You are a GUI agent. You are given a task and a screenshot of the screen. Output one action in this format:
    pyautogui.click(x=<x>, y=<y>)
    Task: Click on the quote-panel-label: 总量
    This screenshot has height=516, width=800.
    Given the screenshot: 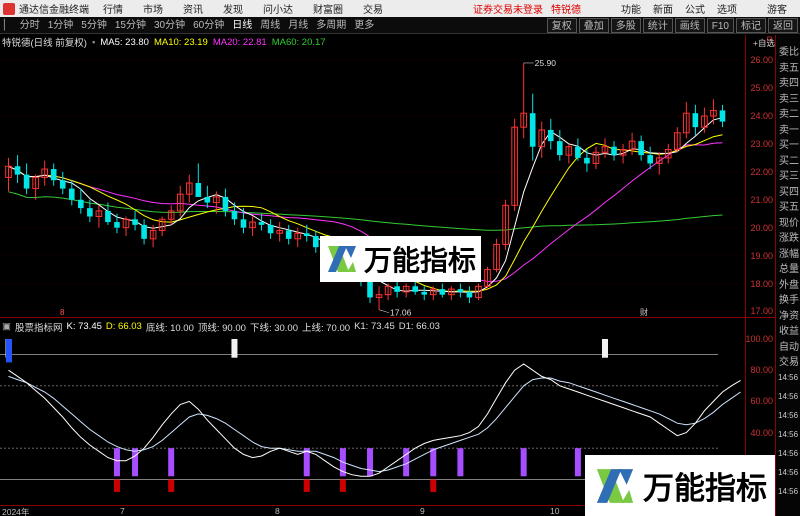 What is the action you would take?
    pyautogui.click(x=789, y=267)
    